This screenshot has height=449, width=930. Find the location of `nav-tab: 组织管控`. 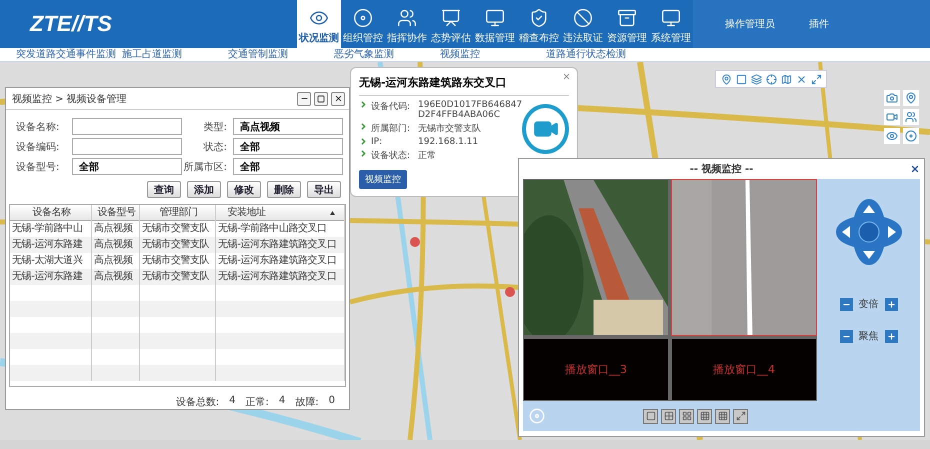

nav-tab: 组织管控 is located at coordinates (363, 24).